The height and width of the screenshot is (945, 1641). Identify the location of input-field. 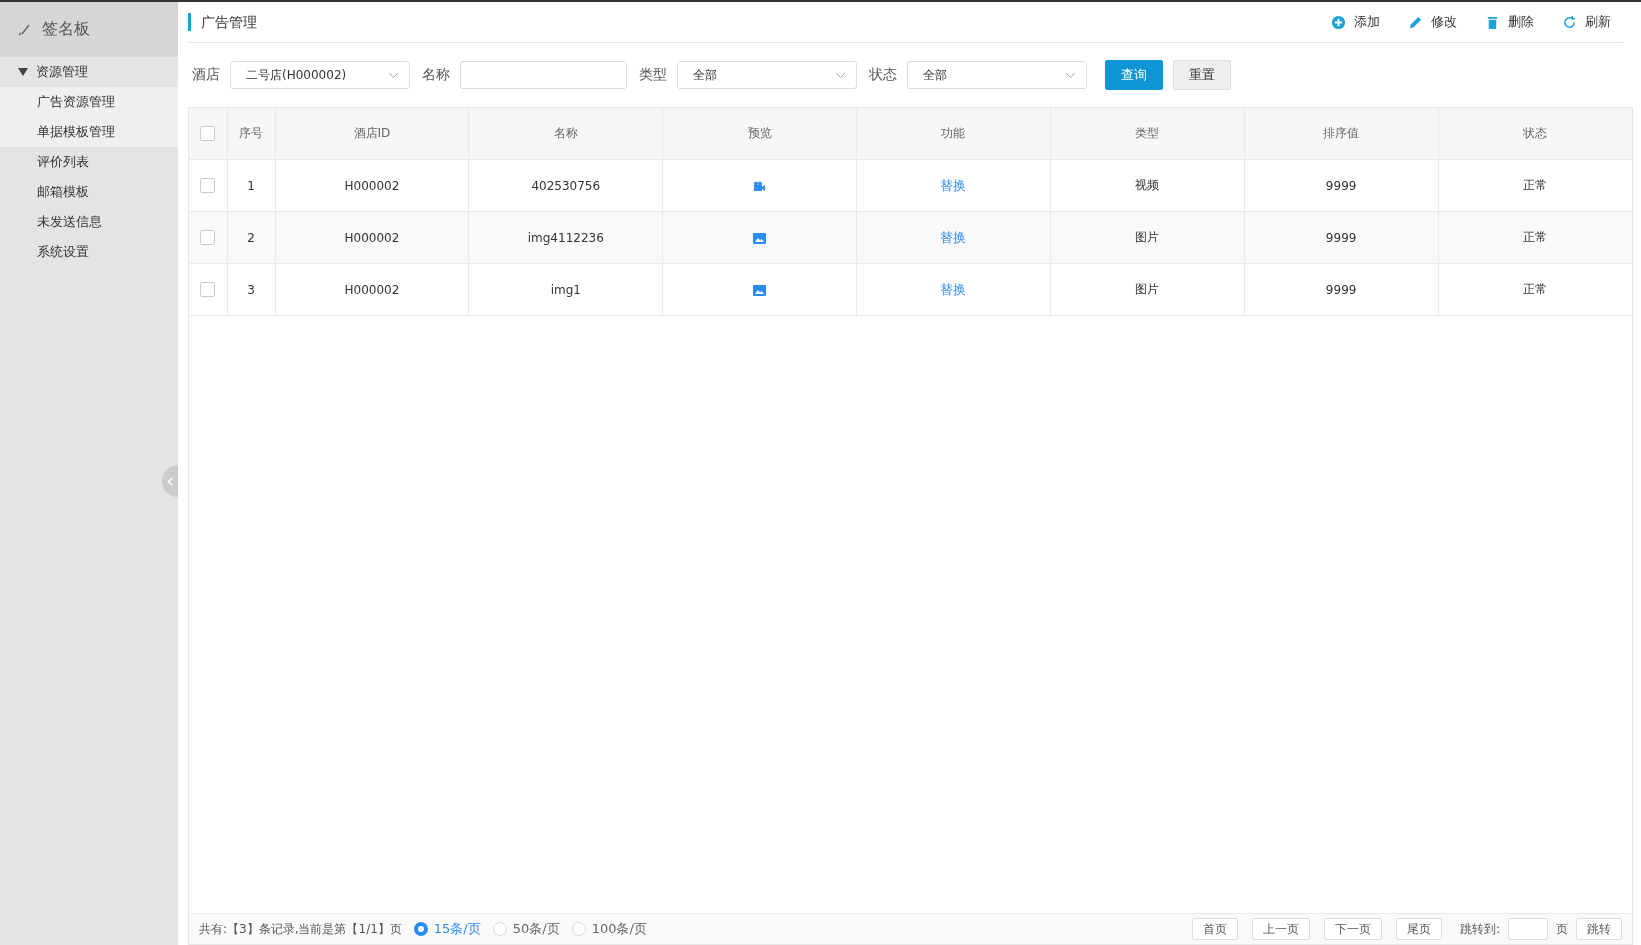
(543, 75).